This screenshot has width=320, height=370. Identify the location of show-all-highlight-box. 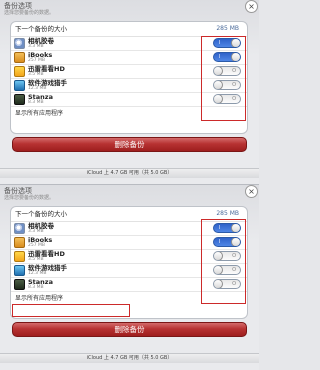
(71, 310).